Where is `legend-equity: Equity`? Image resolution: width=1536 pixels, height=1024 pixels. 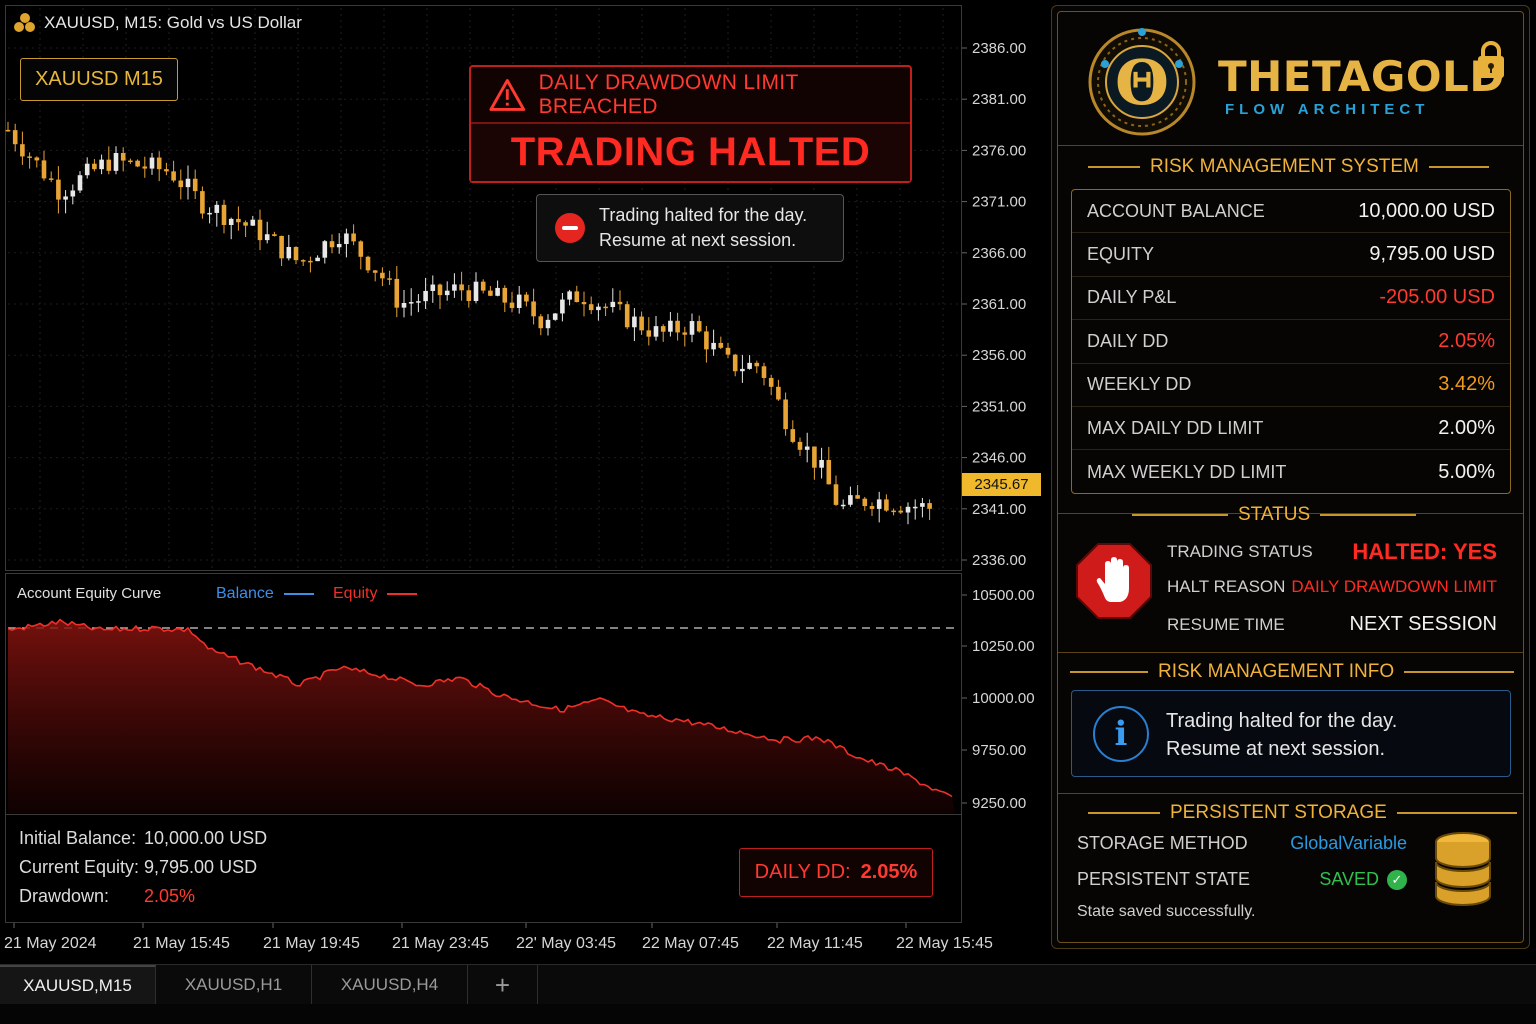
legend-equity: Equity is located at coordinates (375, 594).